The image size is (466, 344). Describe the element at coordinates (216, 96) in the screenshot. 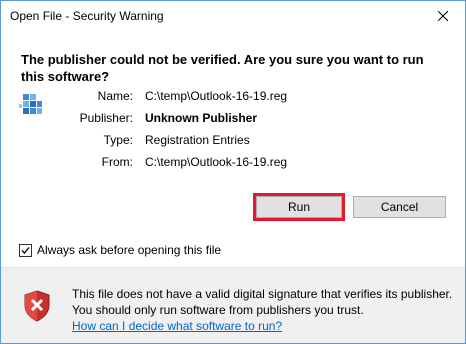

I see `name-value: C:\temp\Outlook-16-19.reg` at that location.